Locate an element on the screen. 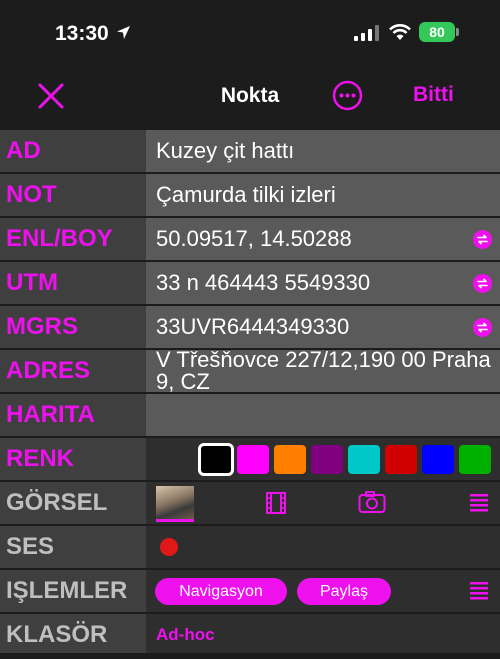 The image size is (500, 659). row-latlon: ENL/BOY 50.09517, 14.50288 is located at coordinates (250, 240).